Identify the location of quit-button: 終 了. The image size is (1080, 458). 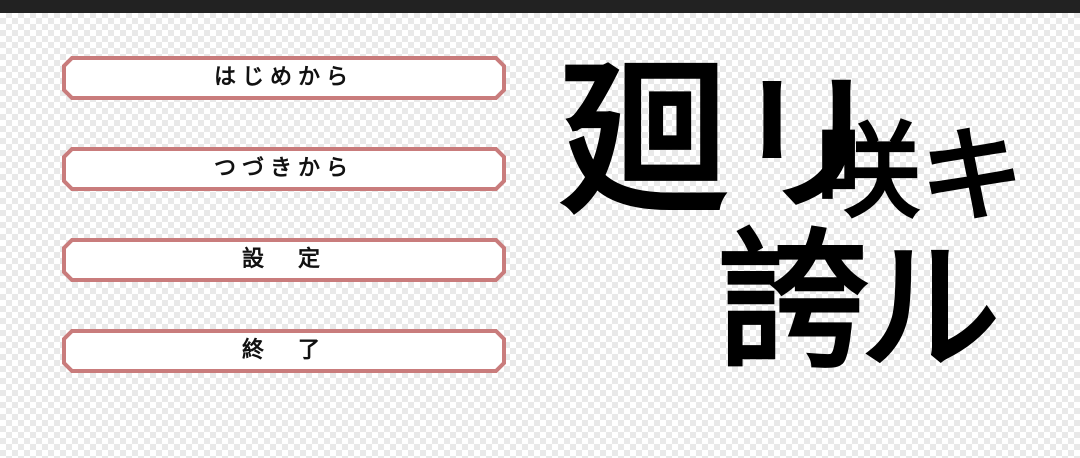
(284, 351).